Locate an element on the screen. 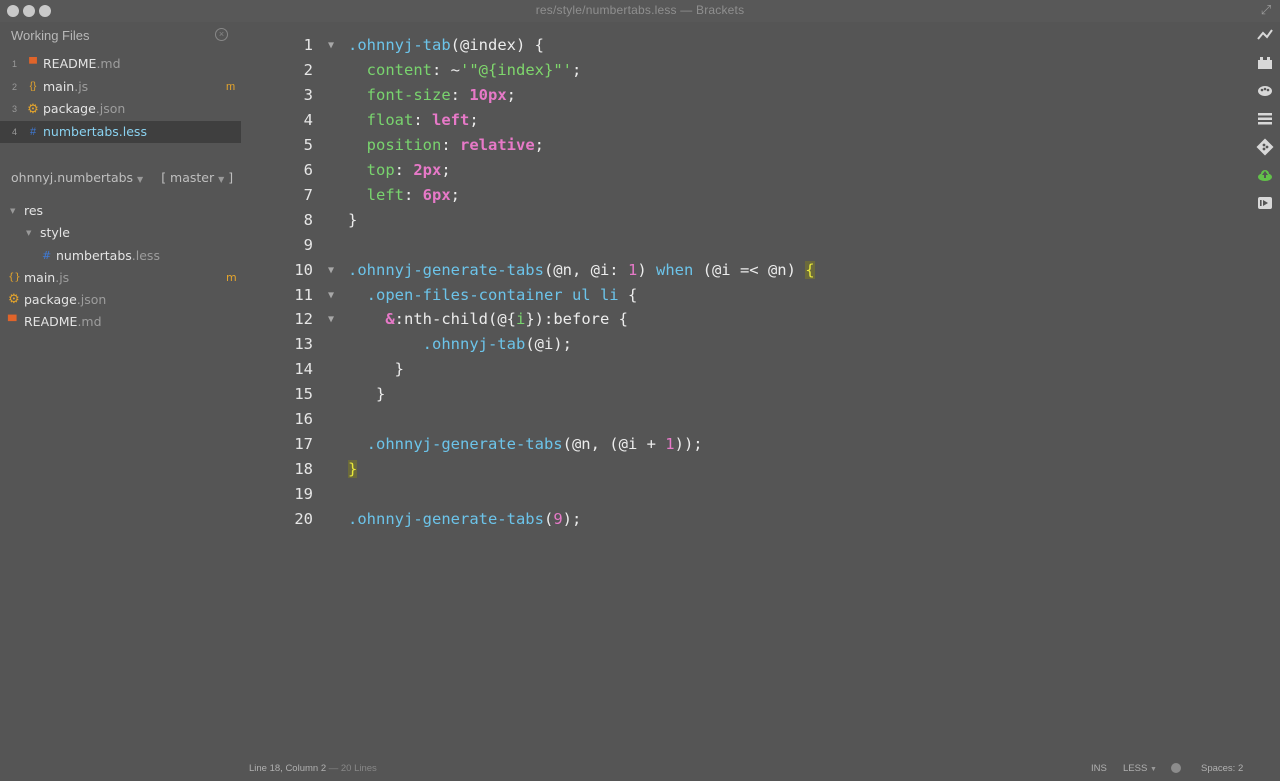 This screenshot has width=1280, height=781. theme-icon is located at coordinates (1265, 91).